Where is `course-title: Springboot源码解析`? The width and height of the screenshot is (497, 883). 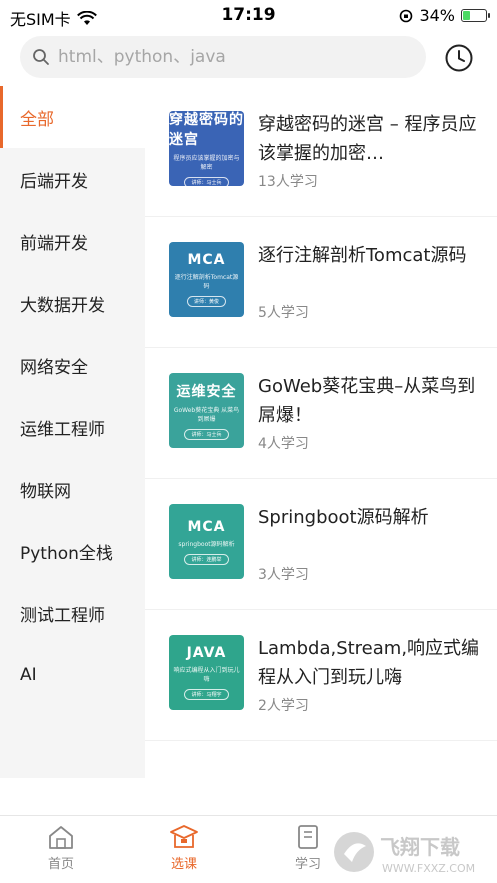
course-title: Springboot源码解析 is located at coordinates (343, 517).